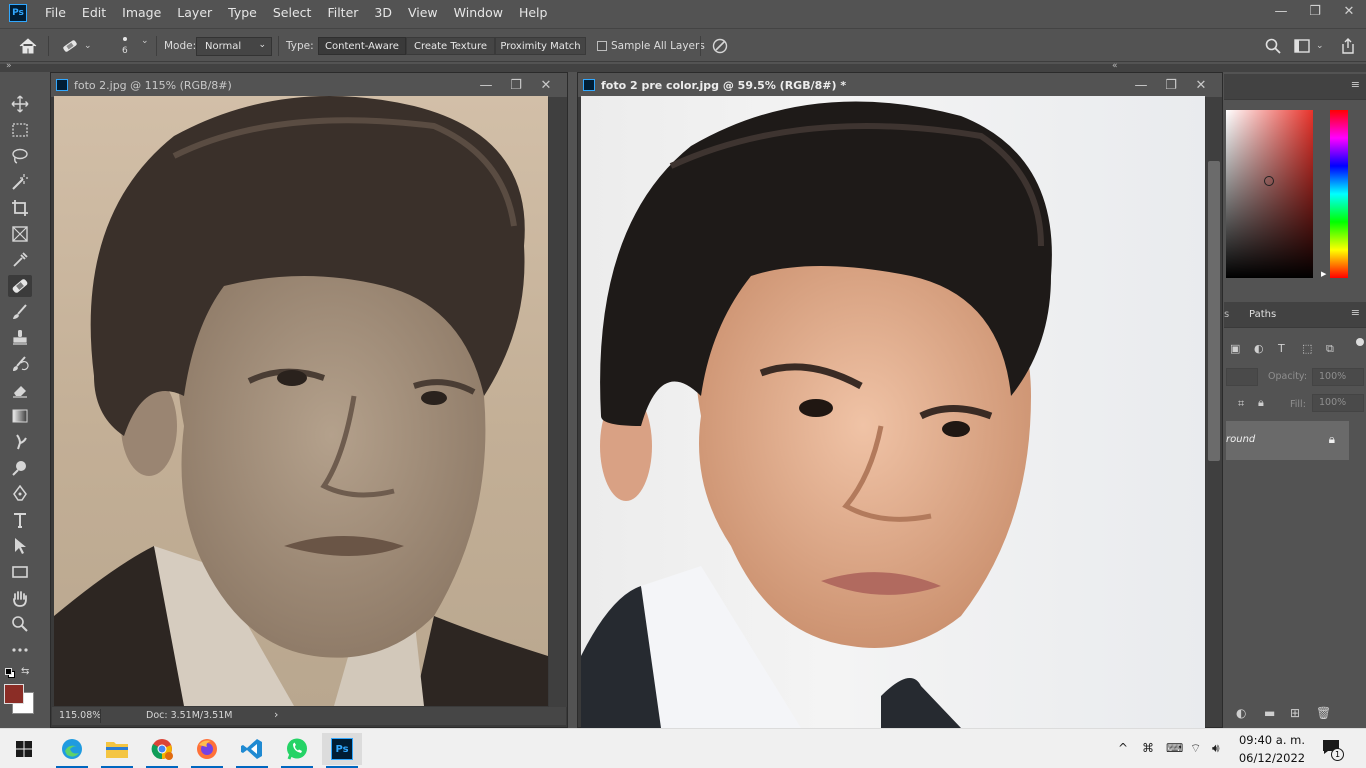 The width and height of the screenshot is (1366, 768). Describe the element at coordinates (20, 260) in the screenshot. I see `eyedropper-tool` at that location.